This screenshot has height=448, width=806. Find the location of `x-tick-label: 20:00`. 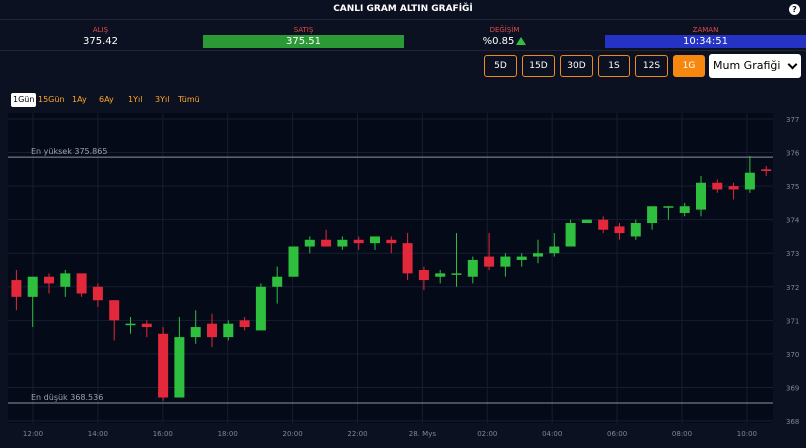

x-tick-label: 20:00 is located at coordinates (293, 434).